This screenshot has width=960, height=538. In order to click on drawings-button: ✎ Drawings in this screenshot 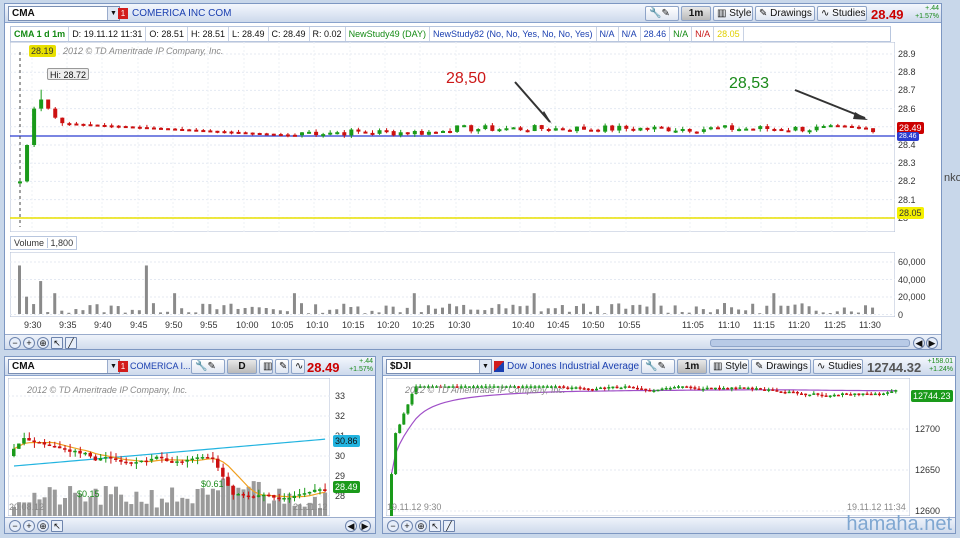, I will do `click(785, 13)`.